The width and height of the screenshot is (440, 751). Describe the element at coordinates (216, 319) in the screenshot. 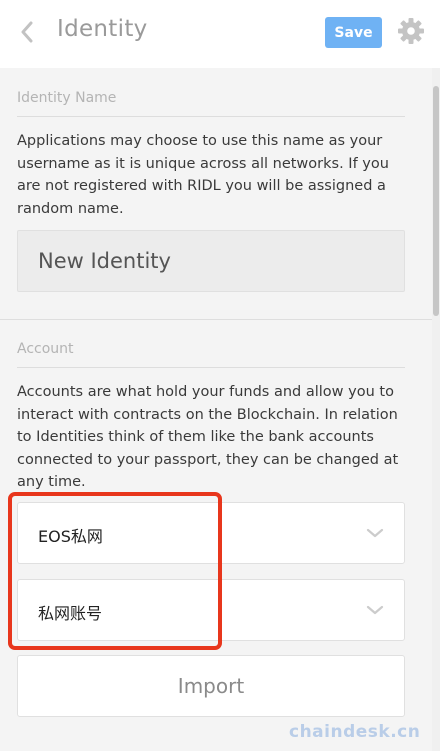

I see `section-divider` at that location.